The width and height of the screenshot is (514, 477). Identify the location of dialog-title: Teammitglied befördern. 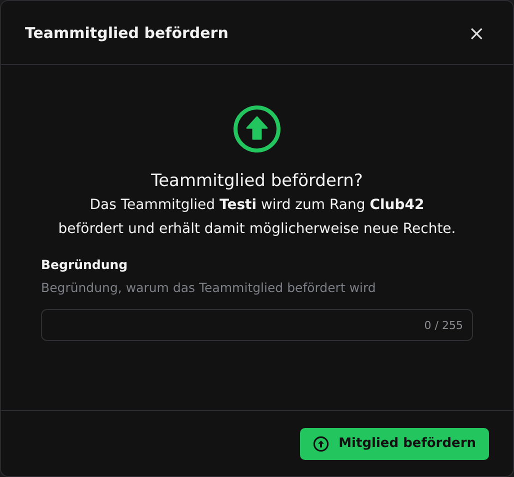
(126, 33).